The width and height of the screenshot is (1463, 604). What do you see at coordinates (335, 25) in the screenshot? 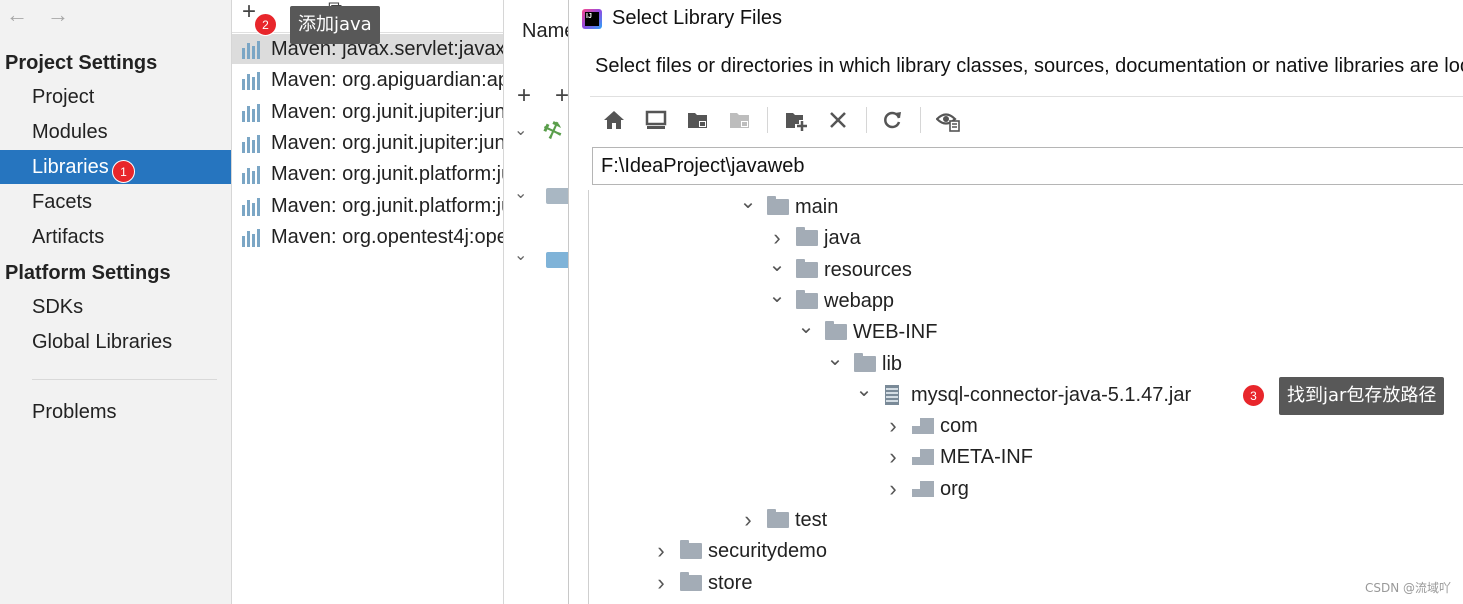
I see `annotation-callout-2: 添加java` at bounding box center [335, 25].